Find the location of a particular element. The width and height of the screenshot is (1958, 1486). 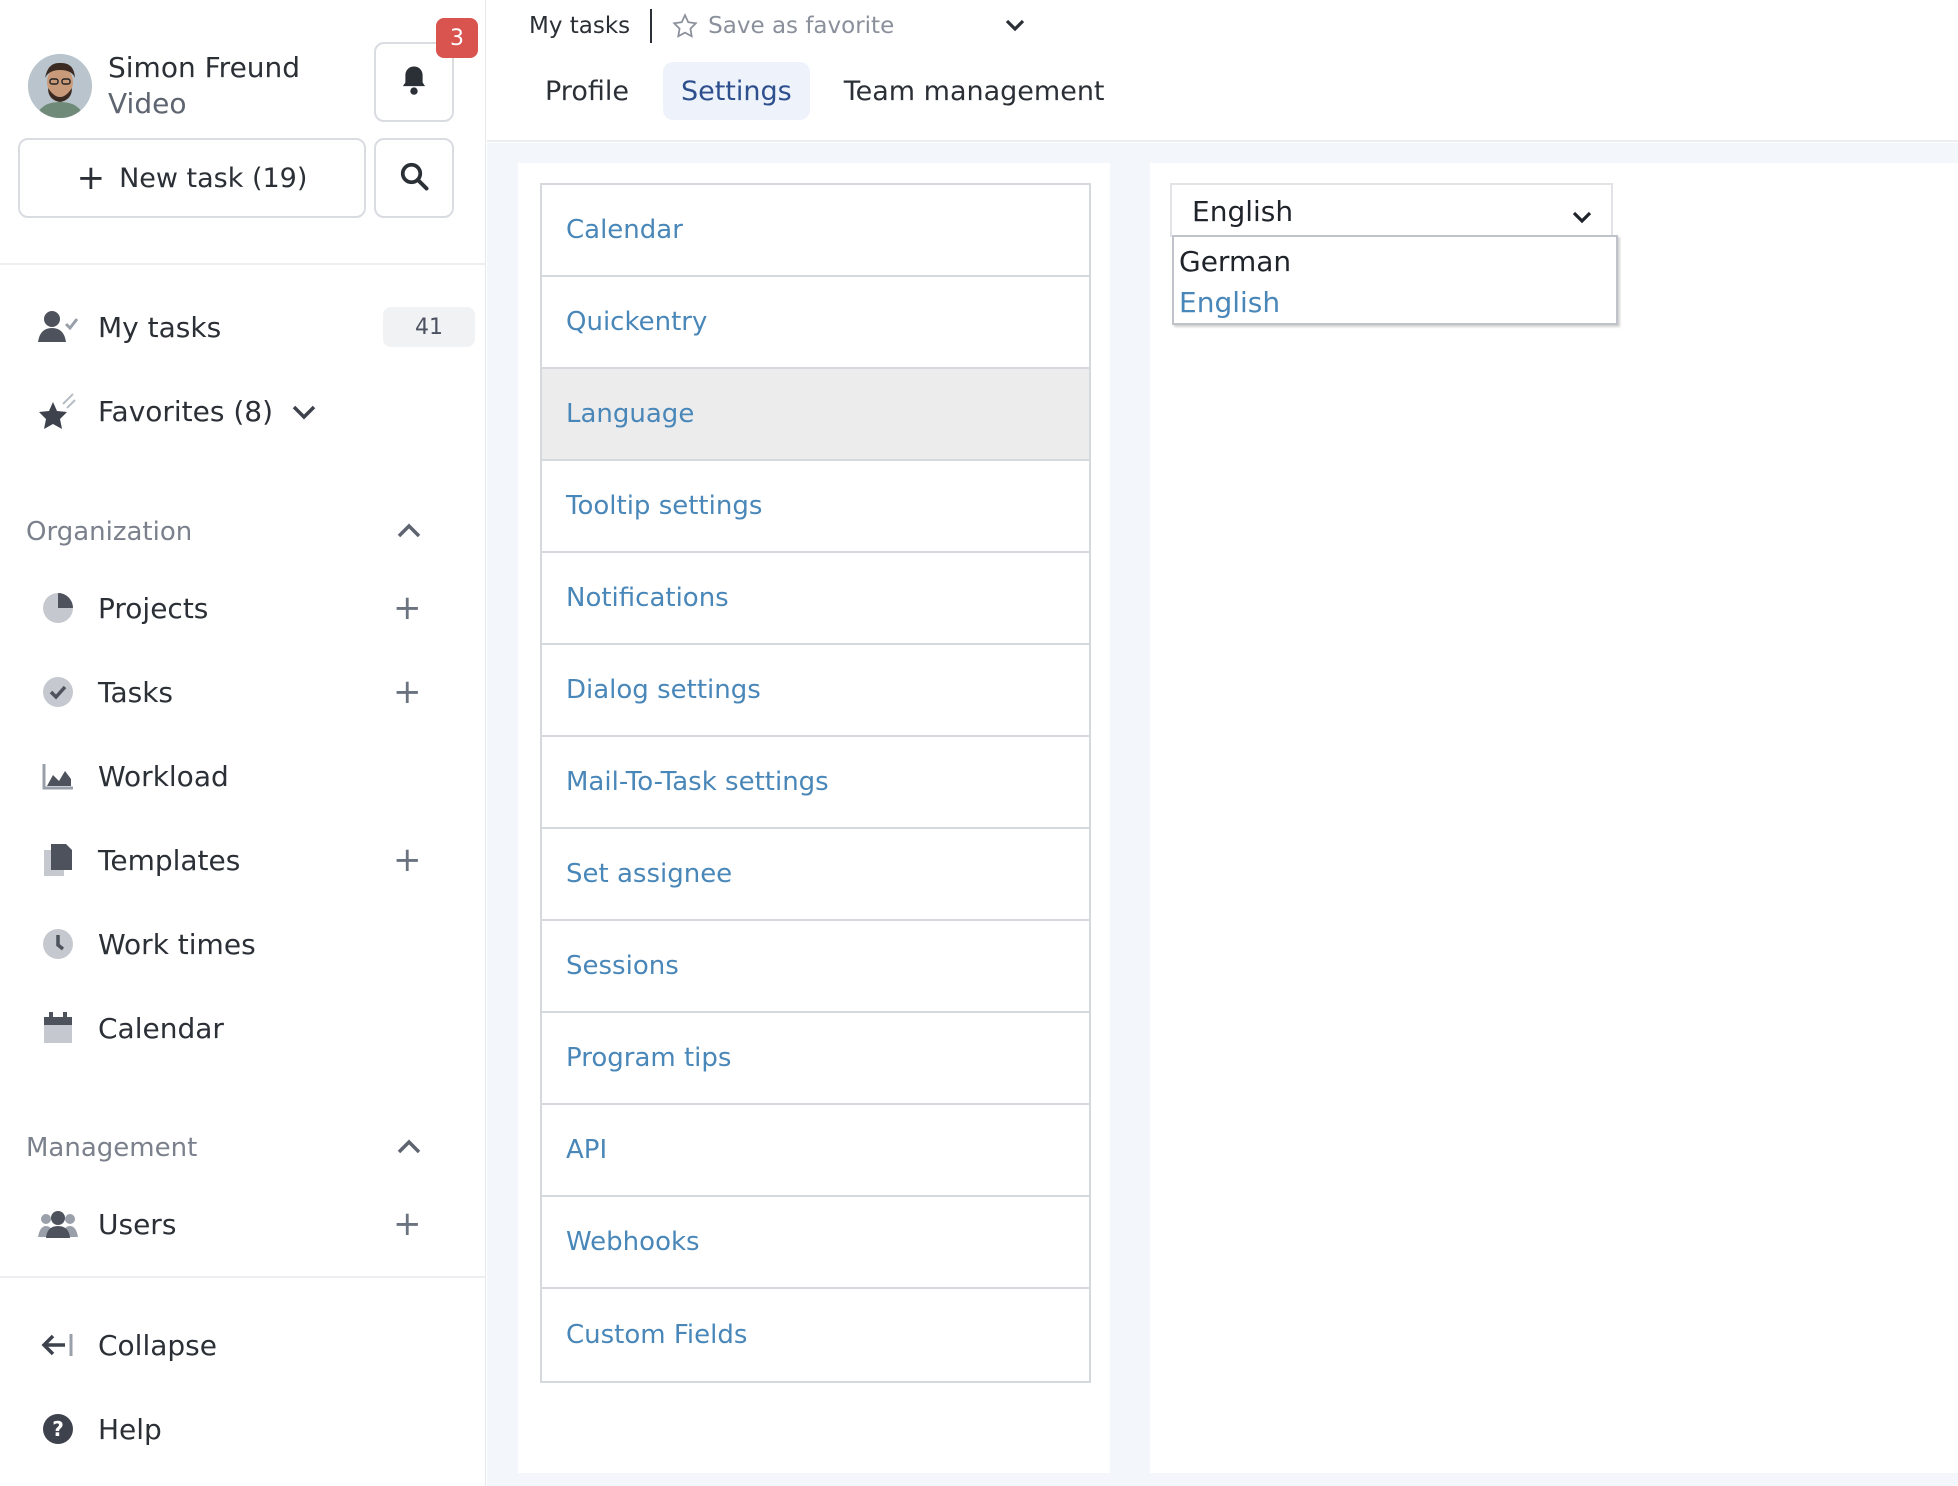

settings-item-tooltip-settings: Tooltip settings is located at coordinates (815, 507).